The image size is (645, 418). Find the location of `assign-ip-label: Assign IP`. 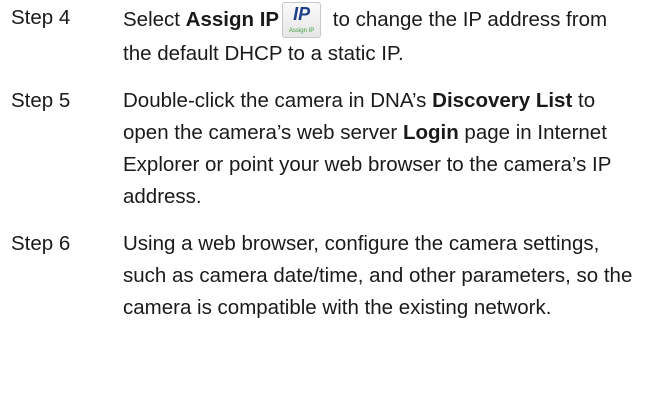

assign-ip-label: Assign IP is located at coordinates (232, 19).